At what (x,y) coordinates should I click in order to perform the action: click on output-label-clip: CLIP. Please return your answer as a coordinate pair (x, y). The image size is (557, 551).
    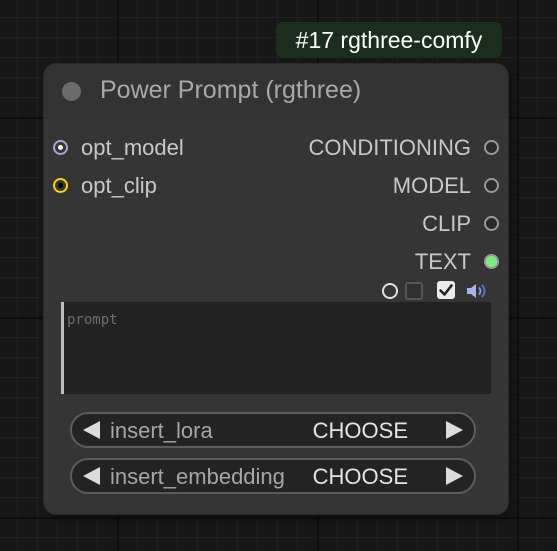
    Looking at the image, I should click on (446, 223).